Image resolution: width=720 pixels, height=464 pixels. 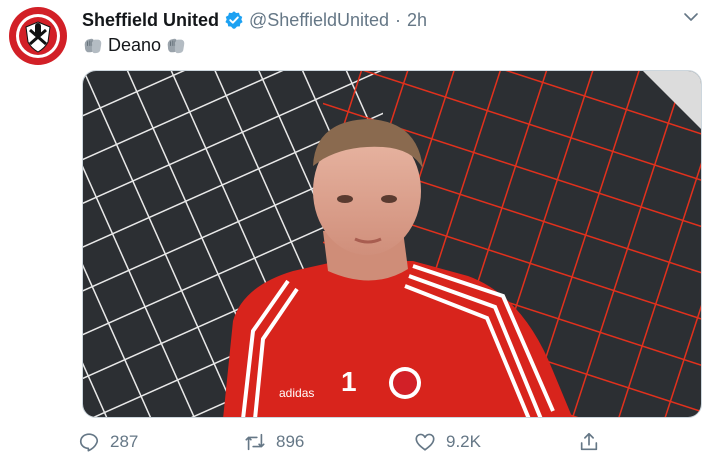 I want to click on share-button, so click(x=594, y=442).